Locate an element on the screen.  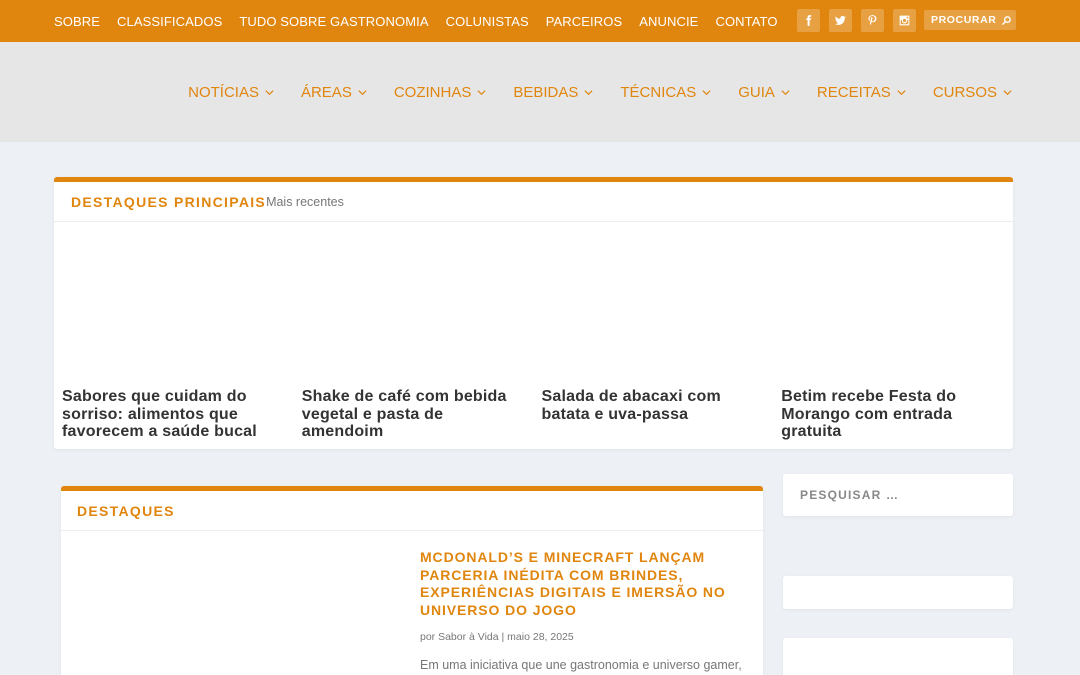
nav-item-receitas: RECEITAS is located at coordinates (861, 92).